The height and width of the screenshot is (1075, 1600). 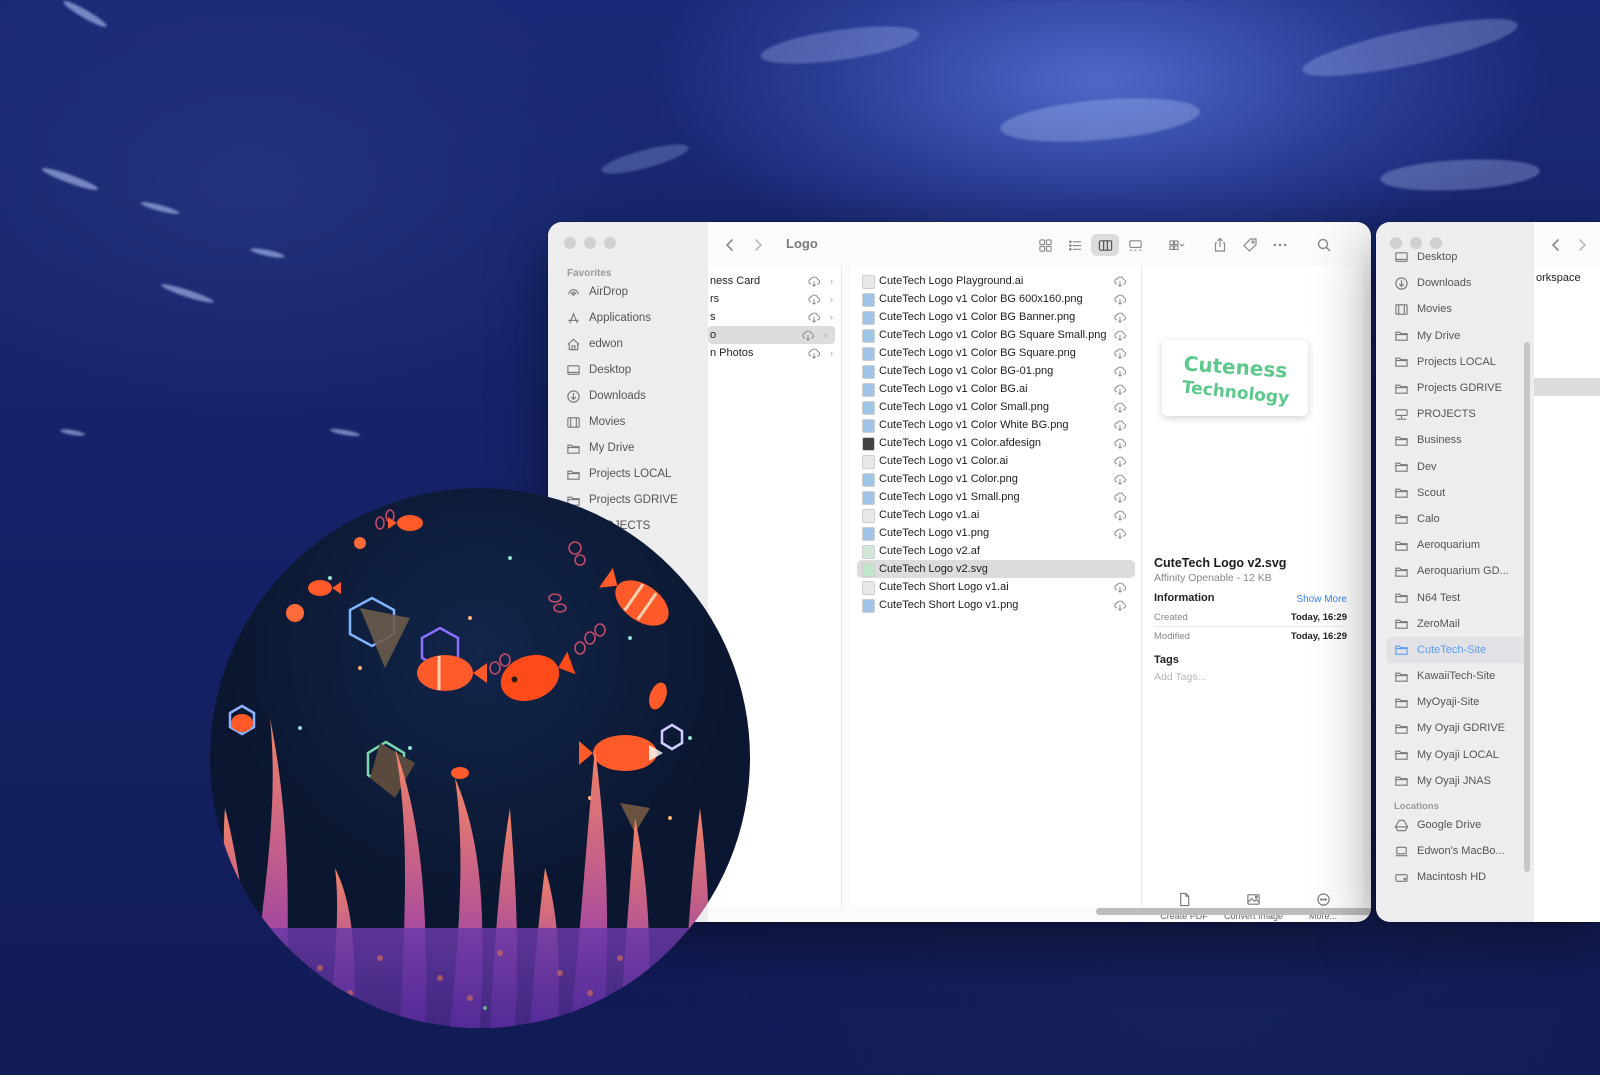 What do you see at coordinates (996, 407) in the screenshot?
I see `file-row: CuteTech Logo v1 Color Small.png` at bounding box center [996, 407].